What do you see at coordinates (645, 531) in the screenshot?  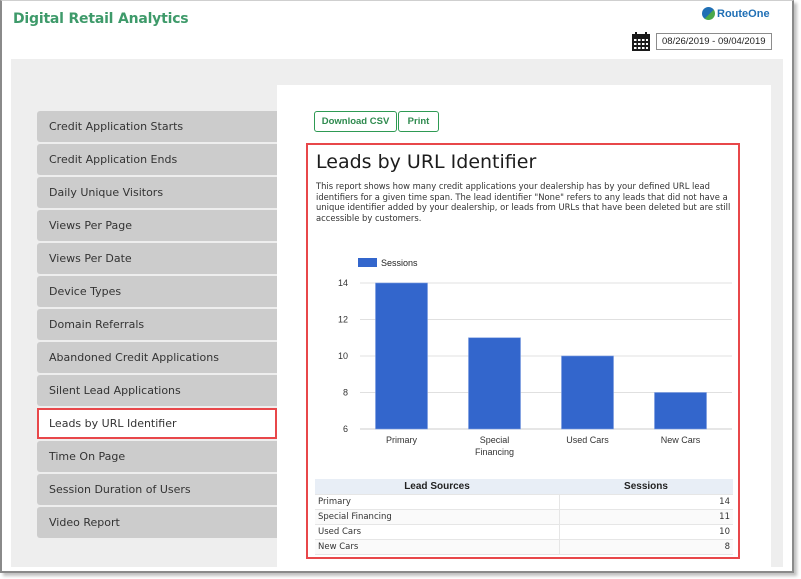 I see `sessions-cell: 10` at bounding box center [645, 531].